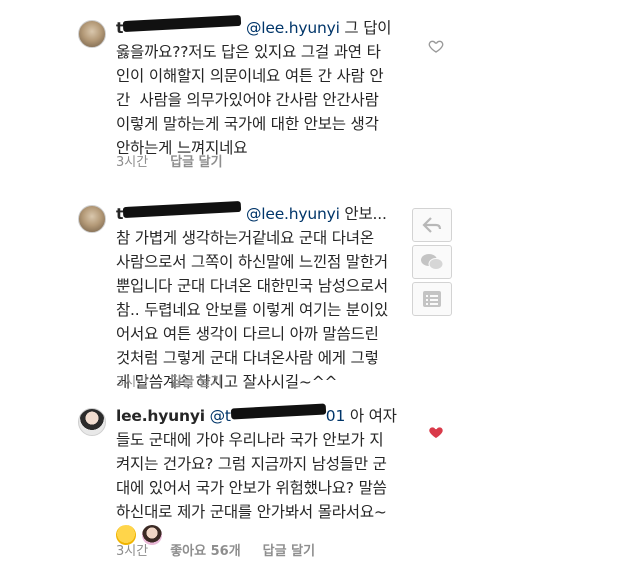 The image size is (636, 568). I want to click on mention-handle: @t, so click(220, 416).